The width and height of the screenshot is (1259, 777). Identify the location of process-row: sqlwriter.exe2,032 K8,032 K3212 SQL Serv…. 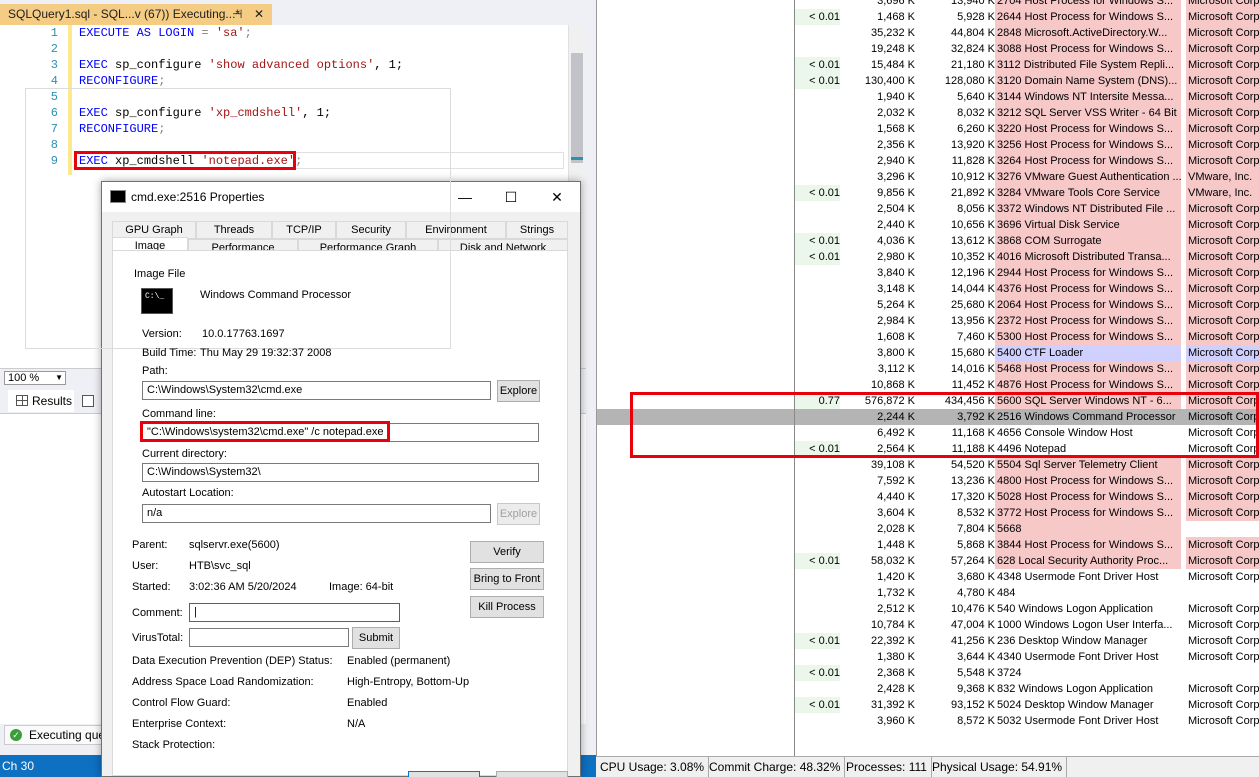
(928, 113).